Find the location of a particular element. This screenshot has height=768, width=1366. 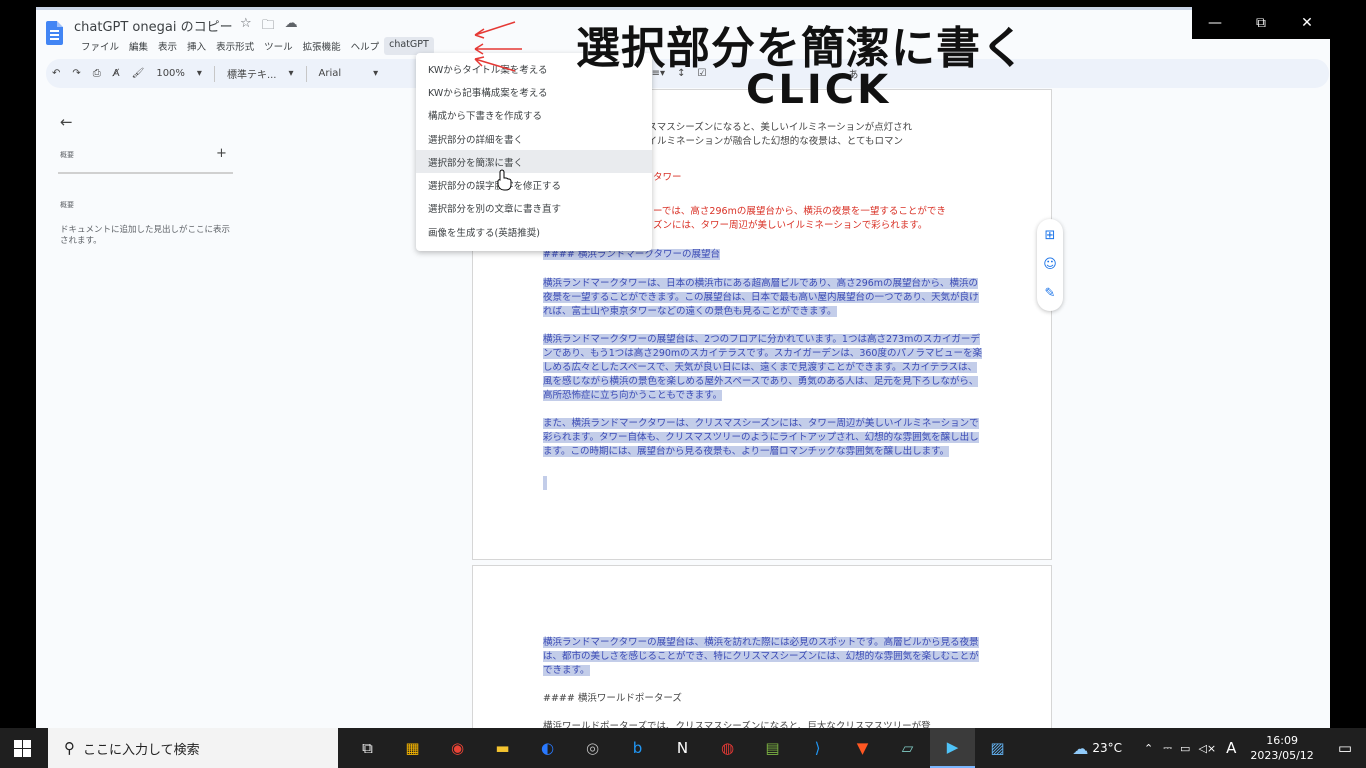

photos-icon: ▨ is located at coordinates (997, 748).